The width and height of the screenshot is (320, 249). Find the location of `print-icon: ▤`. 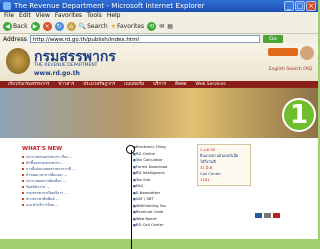

print-icon: ▤ is located at coordinates (170, 26).